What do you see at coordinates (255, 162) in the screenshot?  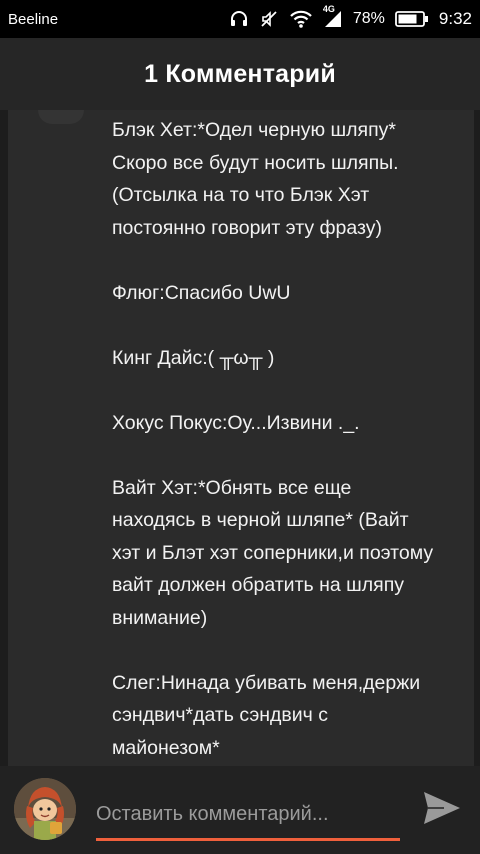 I see `comment-line: Скоро все будут носить шляпы.` at bounding box center [255, 162].